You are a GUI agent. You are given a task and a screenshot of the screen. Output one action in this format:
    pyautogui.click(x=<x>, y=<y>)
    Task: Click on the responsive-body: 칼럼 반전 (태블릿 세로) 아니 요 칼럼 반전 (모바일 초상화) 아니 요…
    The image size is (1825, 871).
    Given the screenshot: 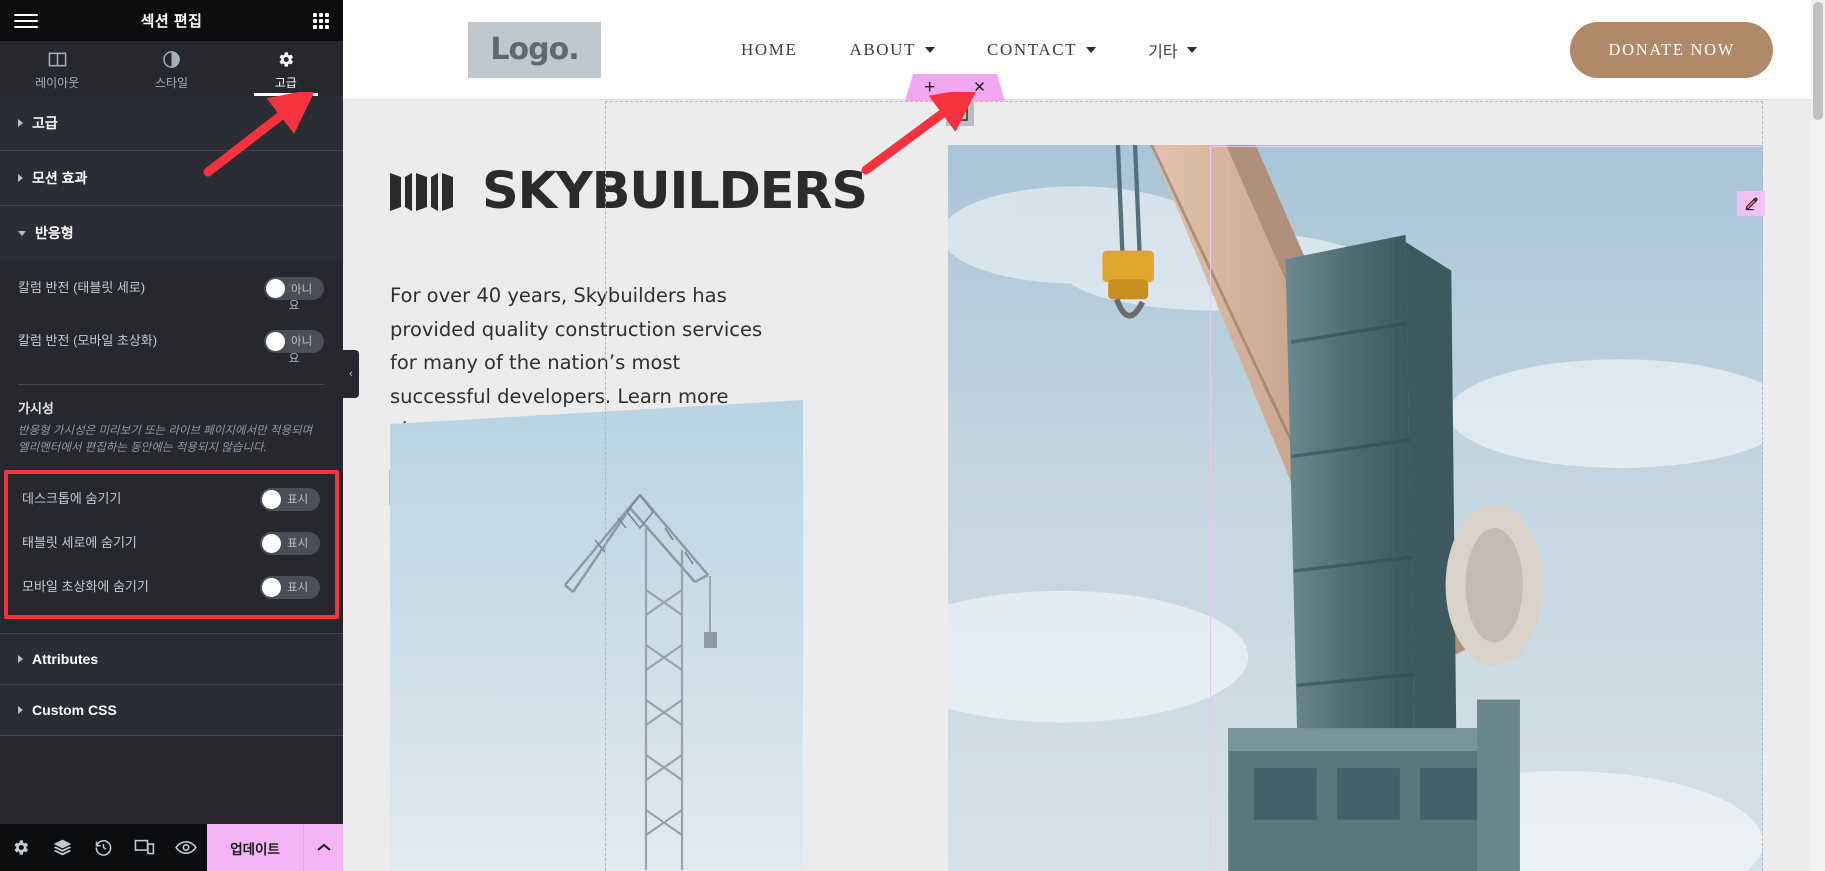 What is the action you would take?
    pyautogui.click(x=171, y=446)
    